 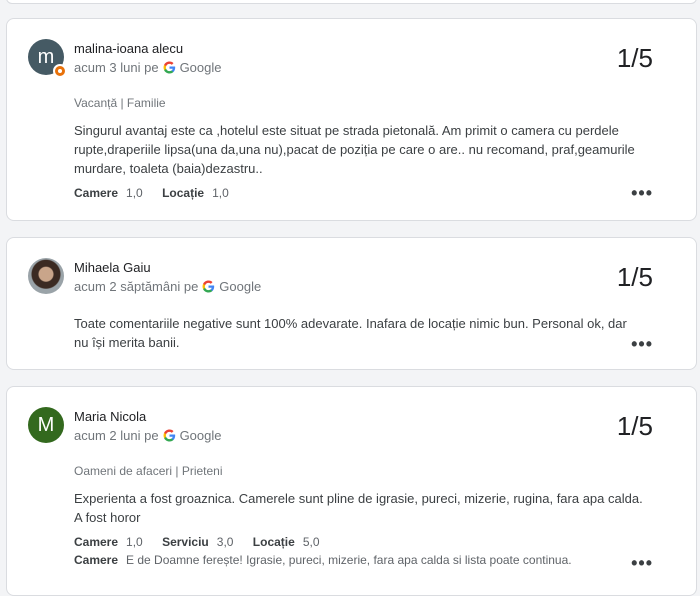 What do you see at coordinates (311, 542) in the screenshot?
I see `aspect-value: 5,0` at bounding box center [311, 542].